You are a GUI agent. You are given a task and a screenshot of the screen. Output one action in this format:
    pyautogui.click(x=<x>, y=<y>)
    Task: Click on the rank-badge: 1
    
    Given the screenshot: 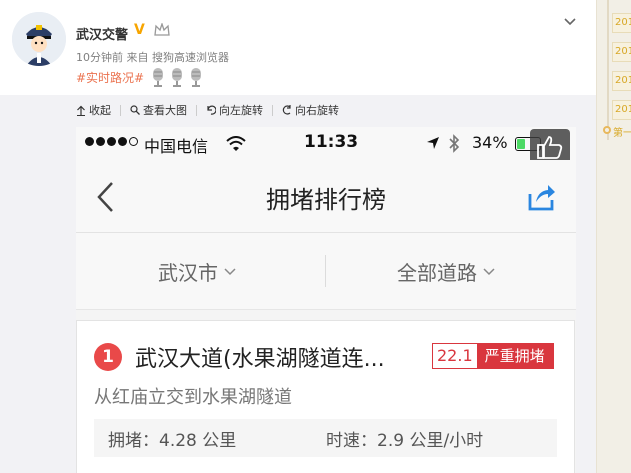 What is the action you would take?
    pyautogui.click(x=108, y=357)
    